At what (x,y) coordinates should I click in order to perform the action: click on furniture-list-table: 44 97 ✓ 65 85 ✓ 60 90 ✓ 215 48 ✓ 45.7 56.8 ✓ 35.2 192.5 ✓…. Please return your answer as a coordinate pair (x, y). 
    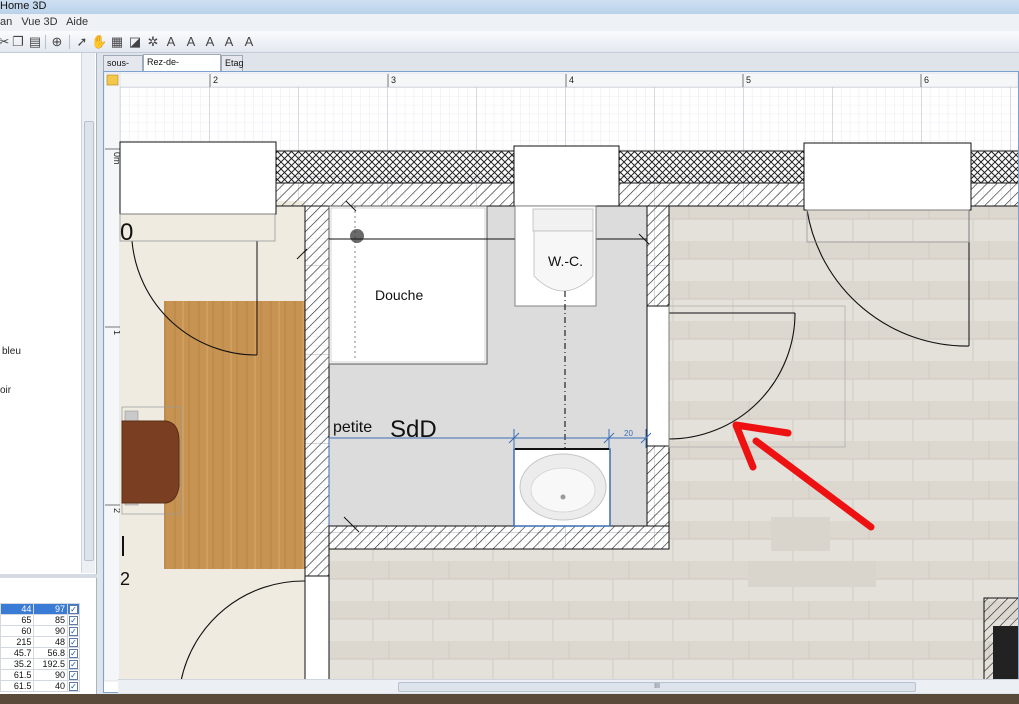
    Looking at the image, I should click on (40, 647).